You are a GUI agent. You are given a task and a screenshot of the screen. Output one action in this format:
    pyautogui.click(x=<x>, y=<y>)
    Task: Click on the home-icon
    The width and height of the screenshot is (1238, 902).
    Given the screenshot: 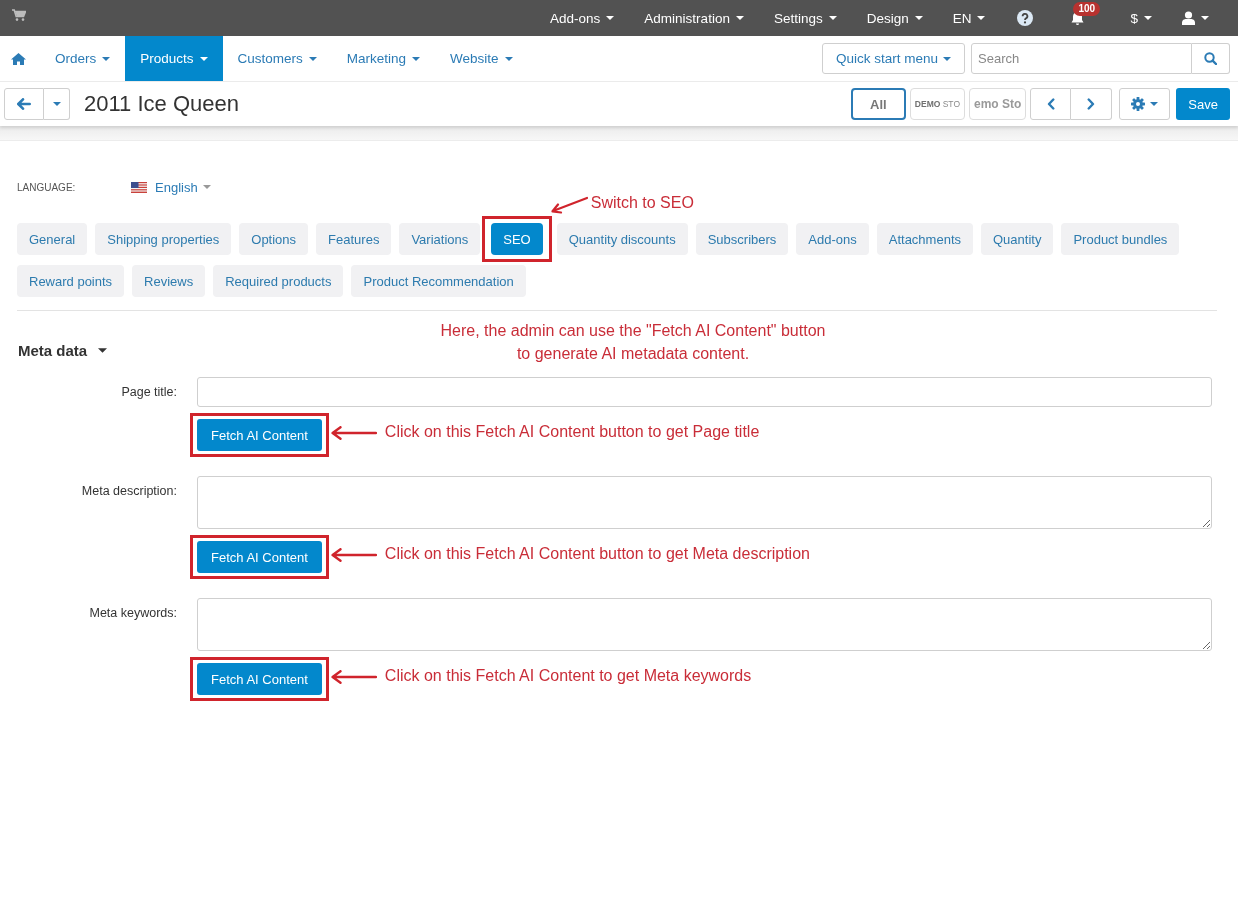 What is the action you would take?
    pyautogui.click(x=18, y=58)
    